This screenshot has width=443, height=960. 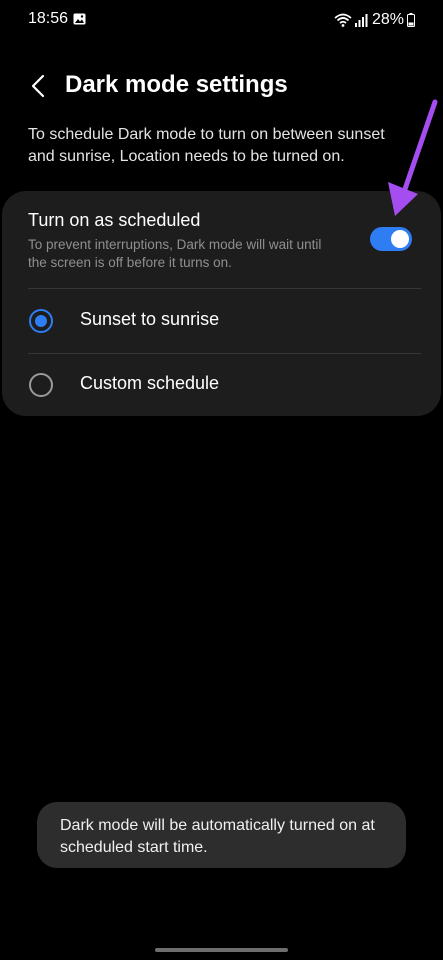 I want to click on home-indicator, so click(x=221, y=950).